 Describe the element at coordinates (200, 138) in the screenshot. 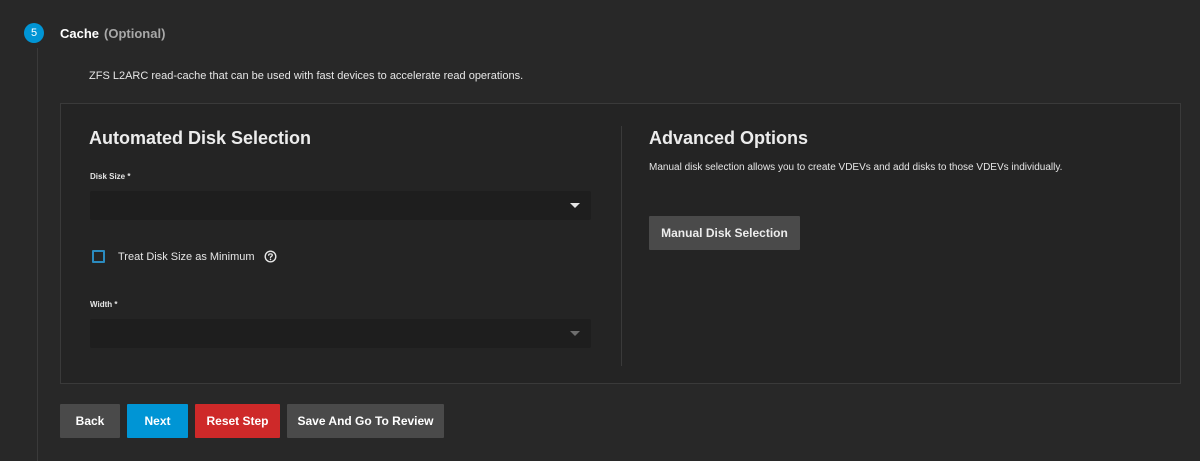

I see `automated-section-title: Automated Disk Selection` at that location.